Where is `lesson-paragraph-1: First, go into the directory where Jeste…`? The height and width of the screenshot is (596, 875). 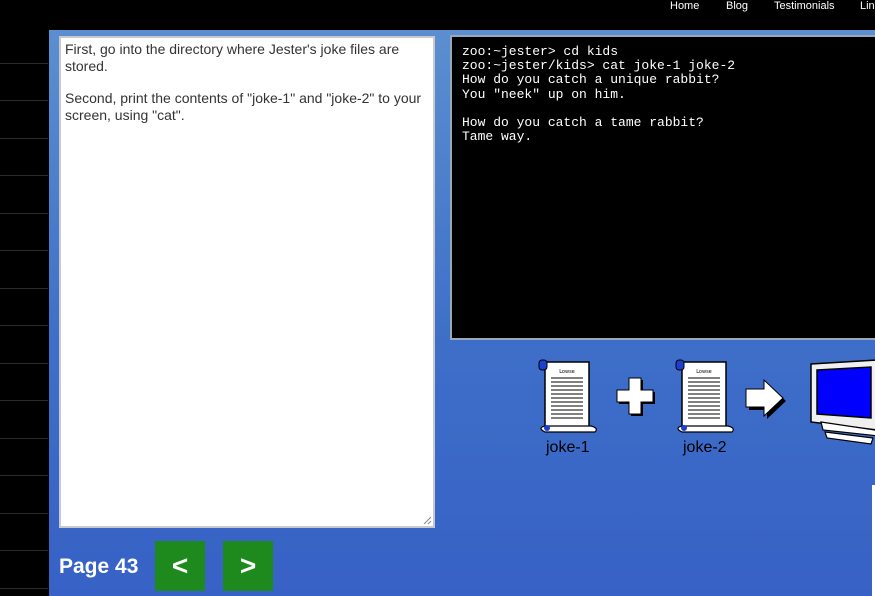
lesson-paragraph-1: First, go into the directory where Jeste… is located at coordinates (232, 57).